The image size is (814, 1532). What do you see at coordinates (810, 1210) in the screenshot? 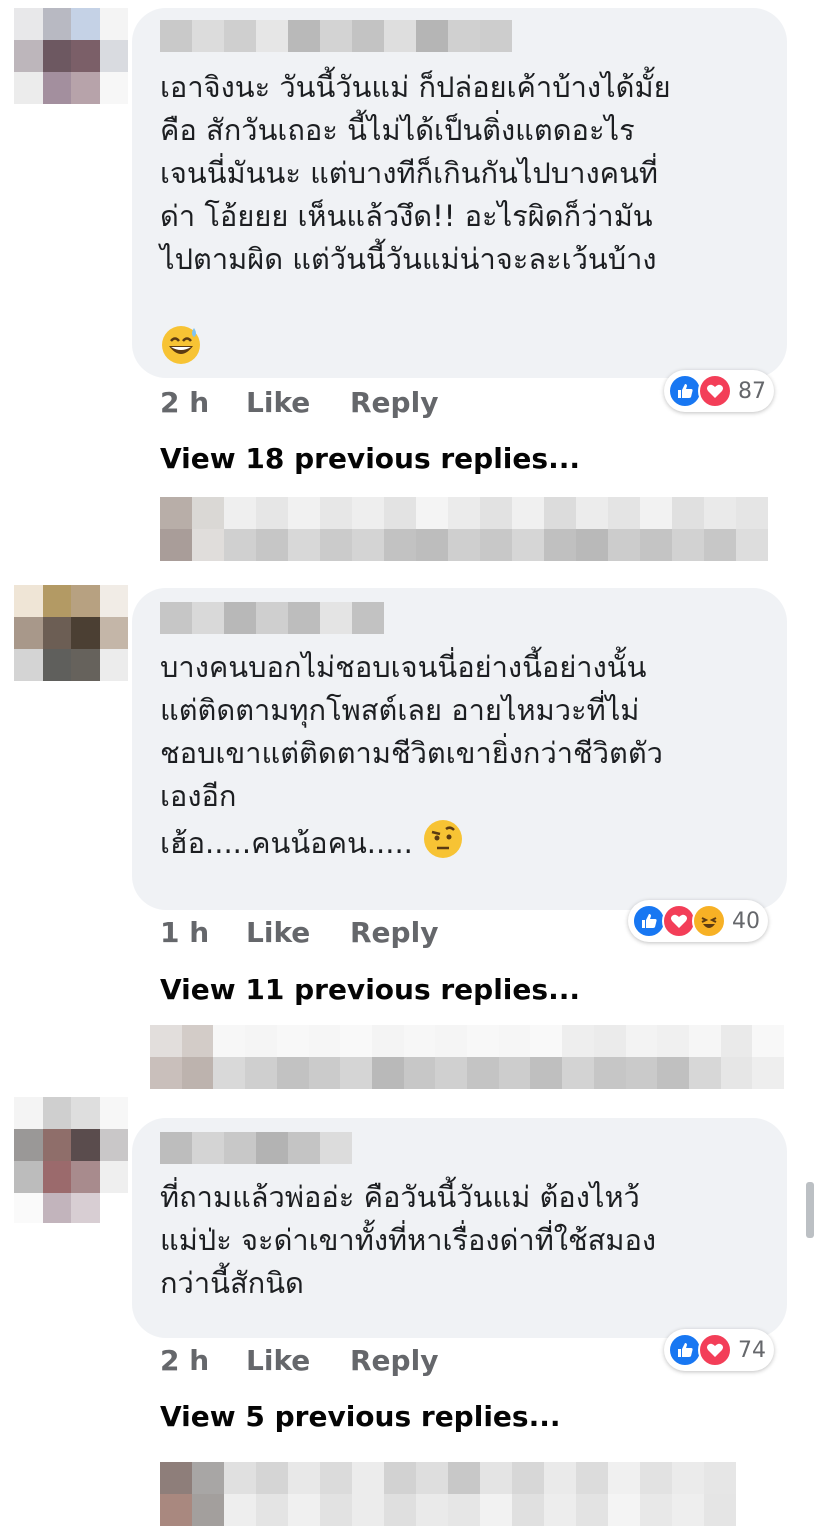
I see `scrollbar` at bounding box center [810, 1210].